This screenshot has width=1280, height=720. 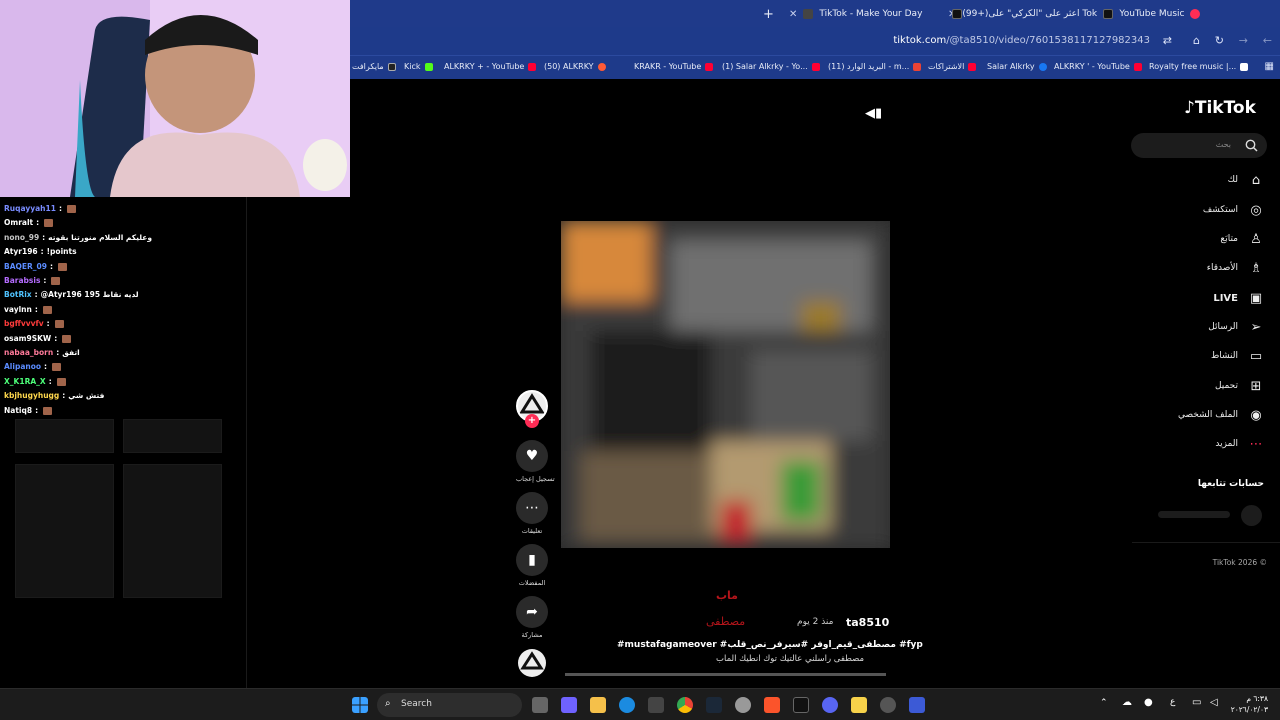 What do you see at coordinates (1232, 180) in the screenshot?
I see `sidebar-item-label: لك` at bounding box center [1232, 180].